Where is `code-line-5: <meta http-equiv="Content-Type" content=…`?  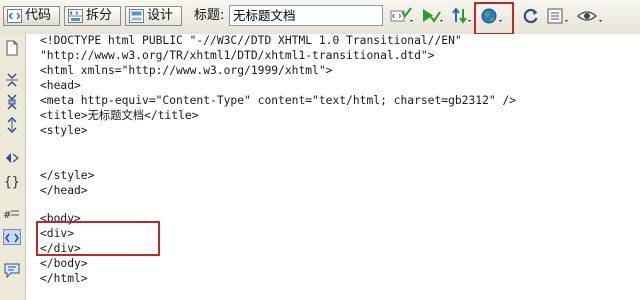
code-line-5: <meta http-equiv="Content-Type" content=… is located at coordinates (278, 100).